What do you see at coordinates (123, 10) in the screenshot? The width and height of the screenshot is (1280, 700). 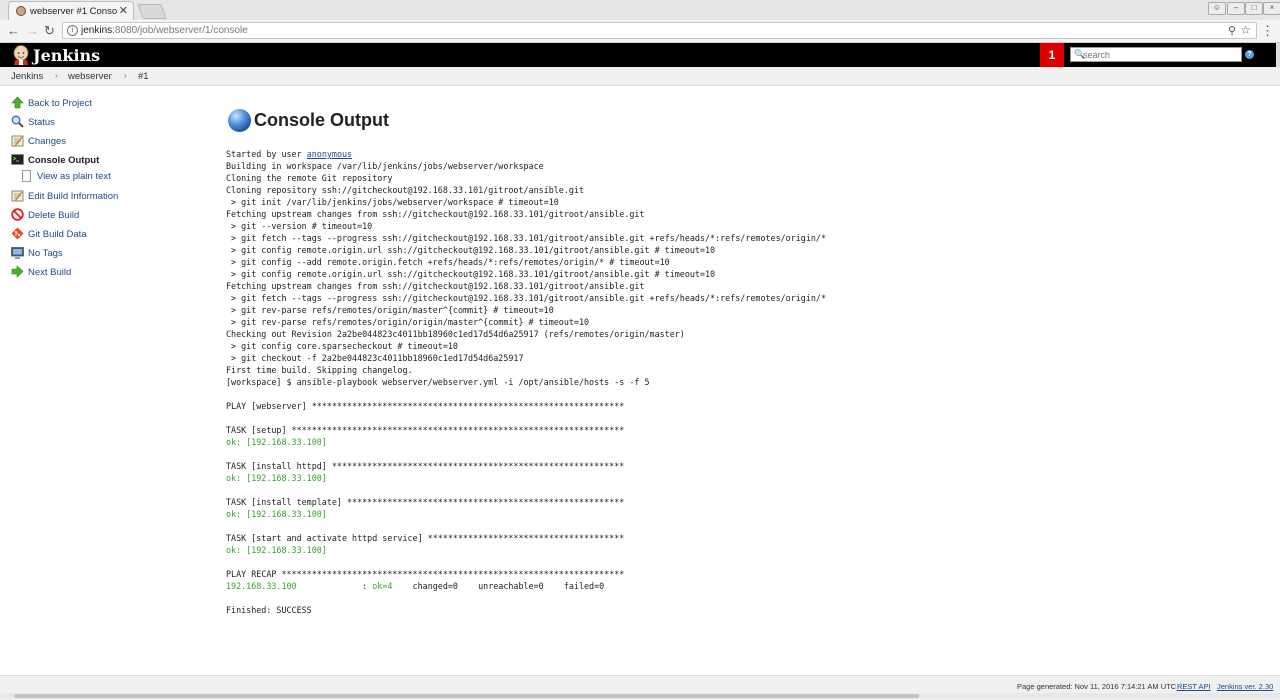 I see `tab-close-icon: ✕` at bounding box center [123, 10].